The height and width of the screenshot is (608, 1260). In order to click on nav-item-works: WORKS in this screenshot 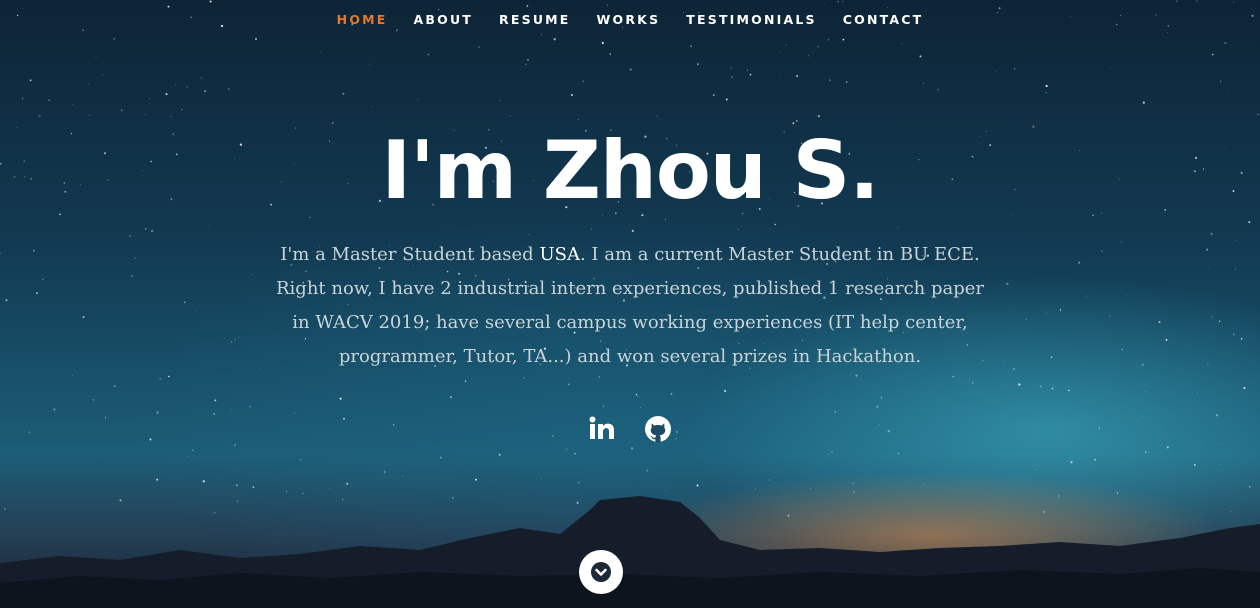, I will do `click(629, 19)`.